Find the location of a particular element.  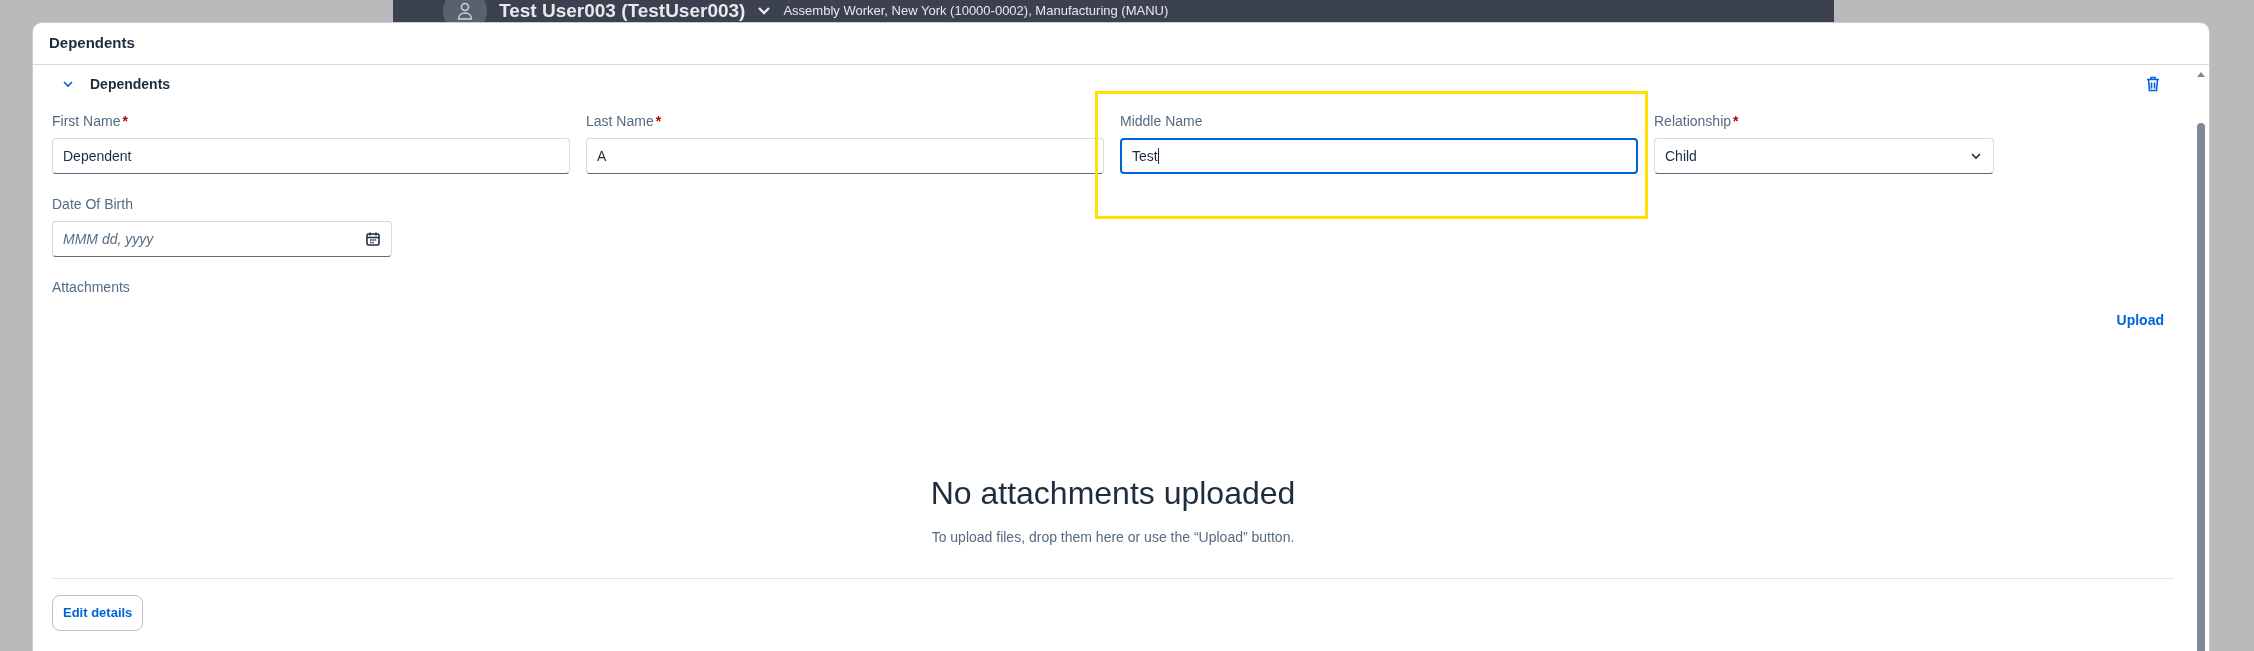

attachments-label: Attachments is located at coordinates (91, 287).